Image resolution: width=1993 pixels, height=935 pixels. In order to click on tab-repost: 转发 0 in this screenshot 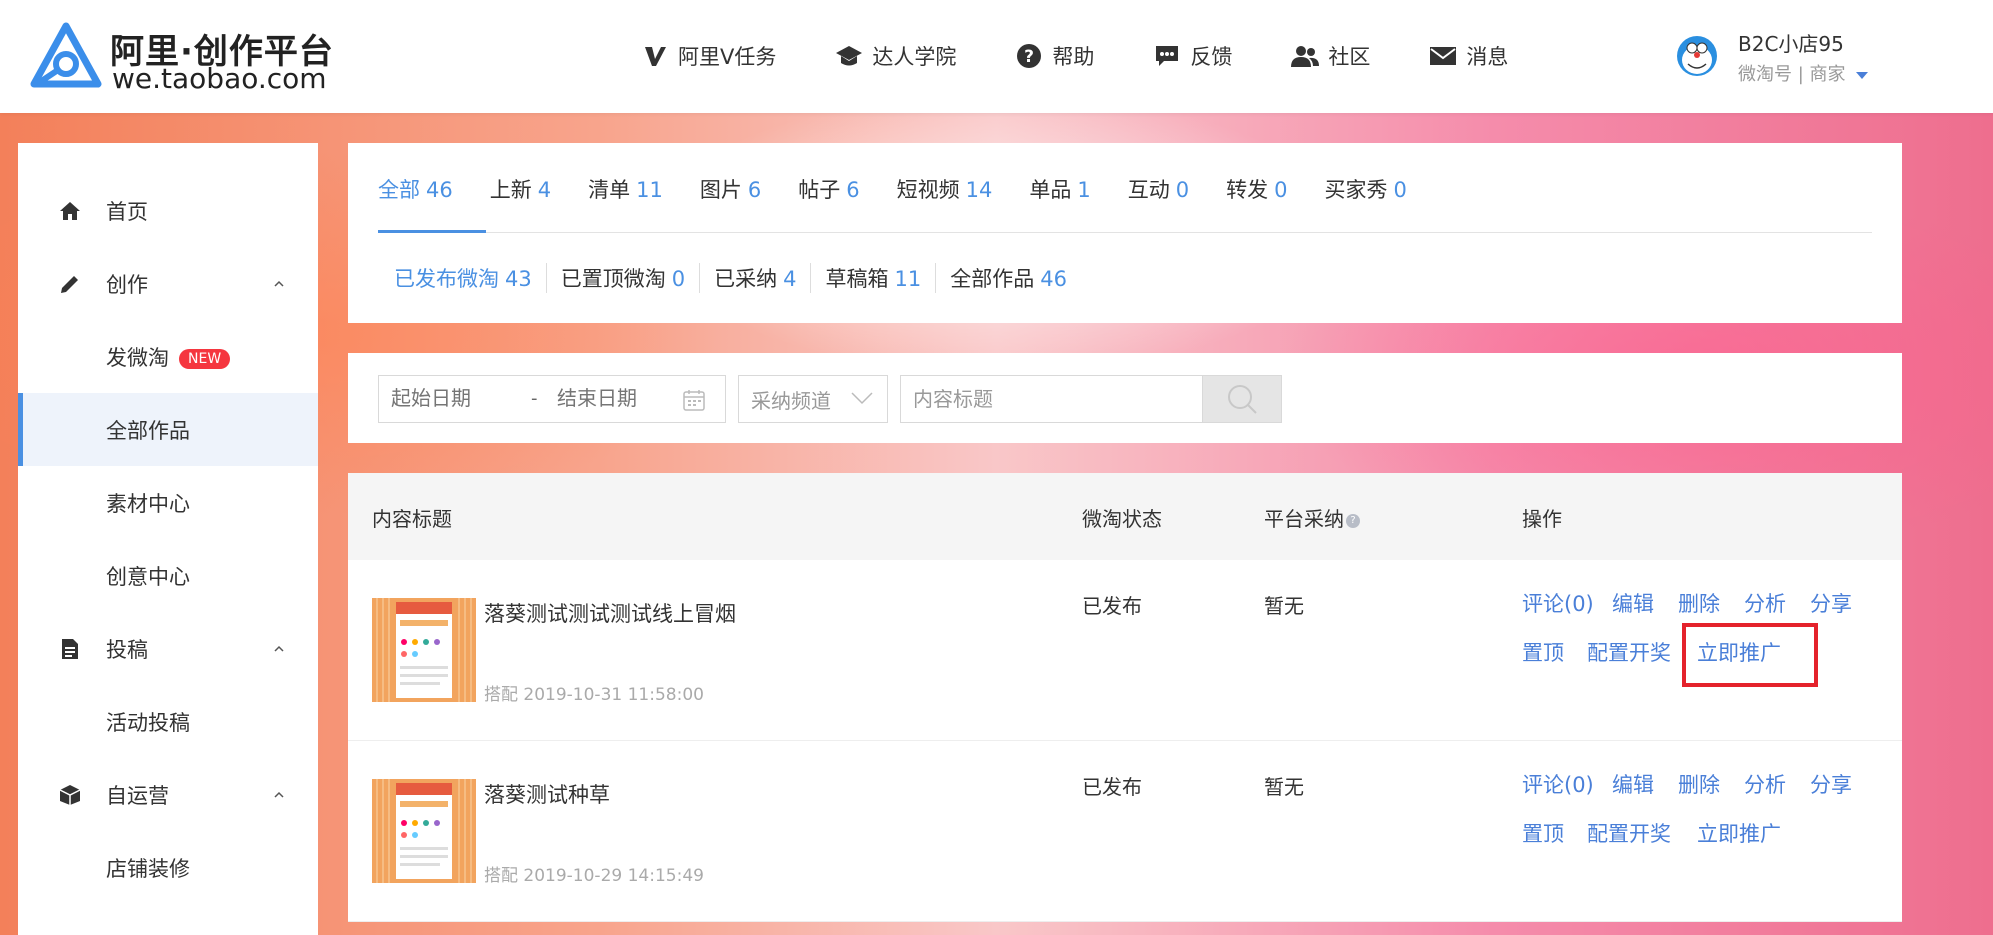, I will do `click(1256, 190)`.